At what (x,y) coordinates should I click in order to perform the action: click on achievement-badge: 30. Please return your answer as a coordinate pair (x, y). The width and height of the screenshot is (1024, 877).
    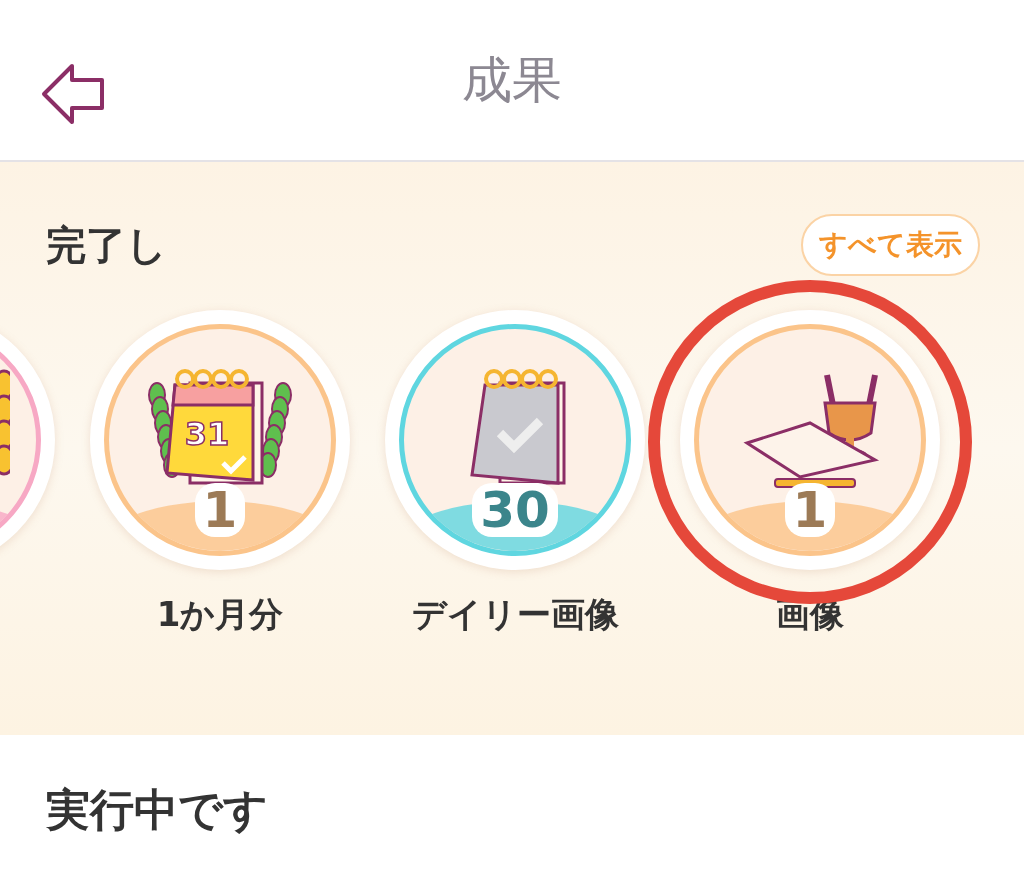
    Looking at the image, I should click on (515, 440).